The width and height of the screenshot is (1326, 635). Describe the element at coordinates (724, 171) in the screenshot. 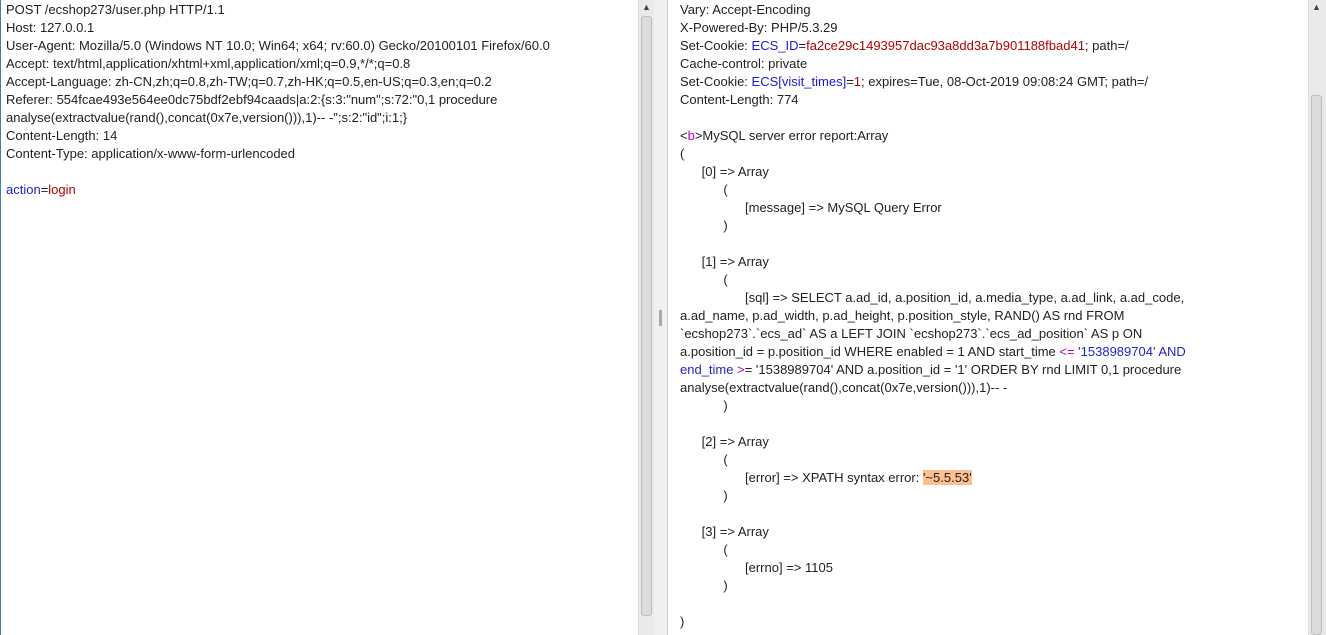

I see `text-segment: [0] => Array` at that location.